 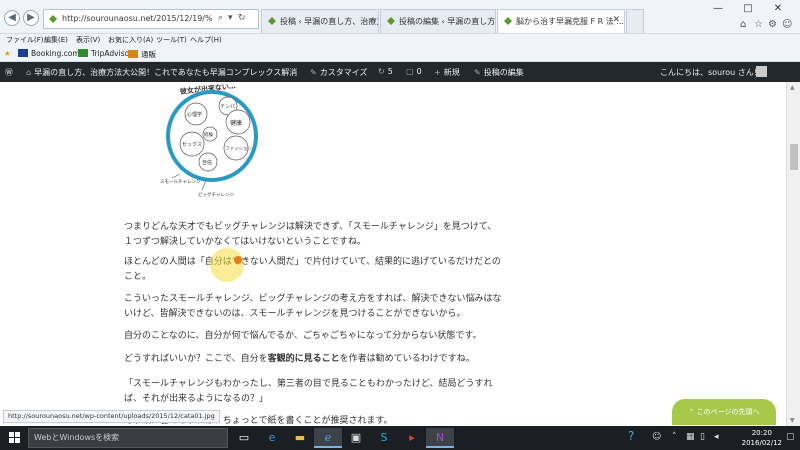 I want to click on bubble-label: 心理学, so click(x=194, y=114).